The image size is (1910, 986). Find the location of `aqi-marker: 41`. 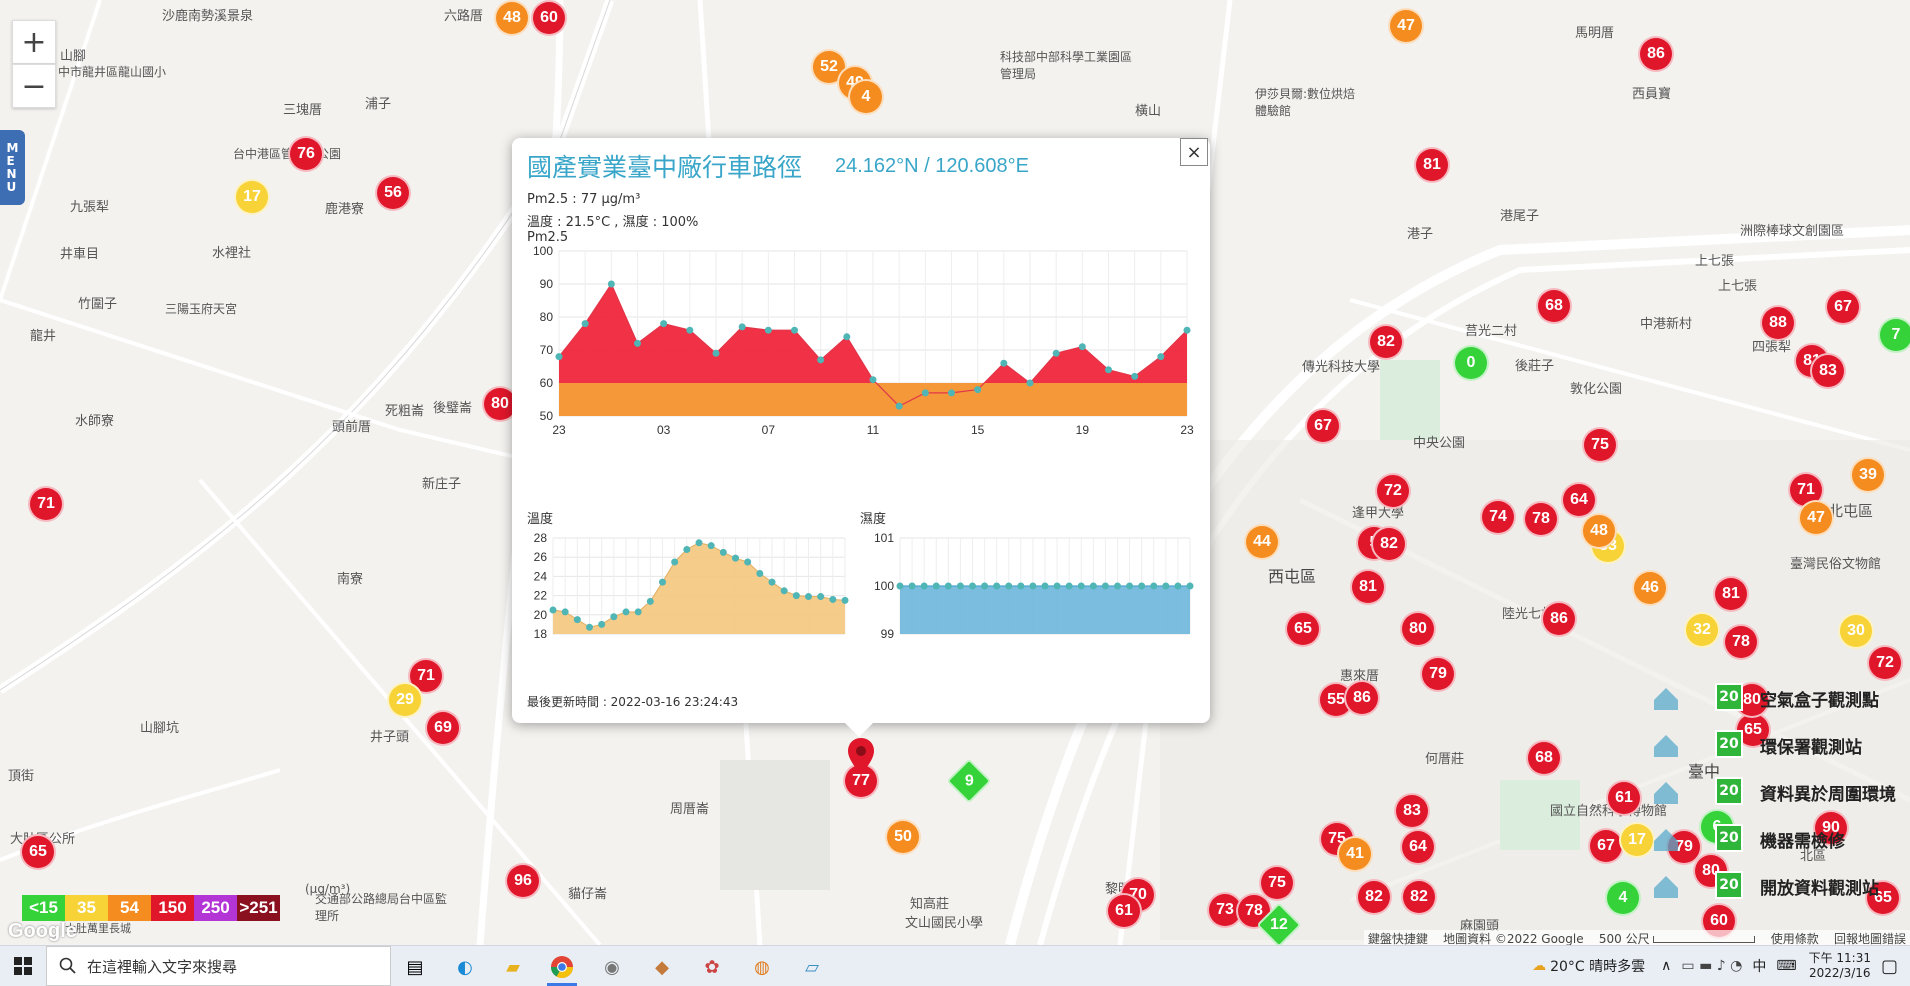

aqi-marker: 41 is located at coordinates (1355, 854).